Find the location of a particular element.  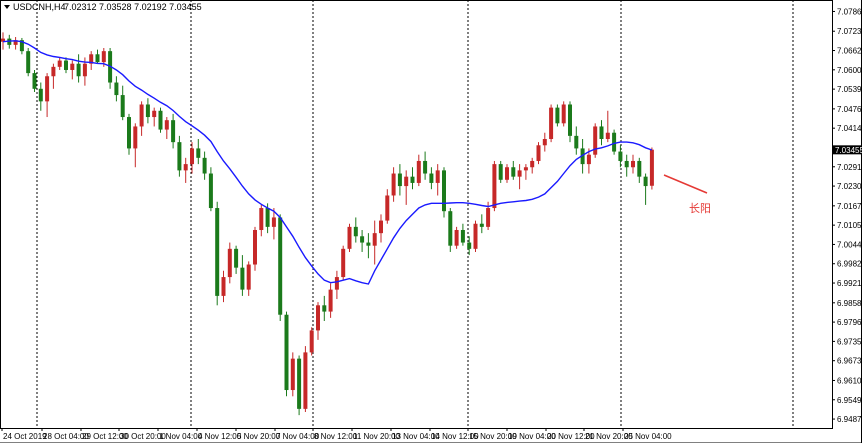

y-tick-label: 7.01055 is located at coordinates (849, 225).